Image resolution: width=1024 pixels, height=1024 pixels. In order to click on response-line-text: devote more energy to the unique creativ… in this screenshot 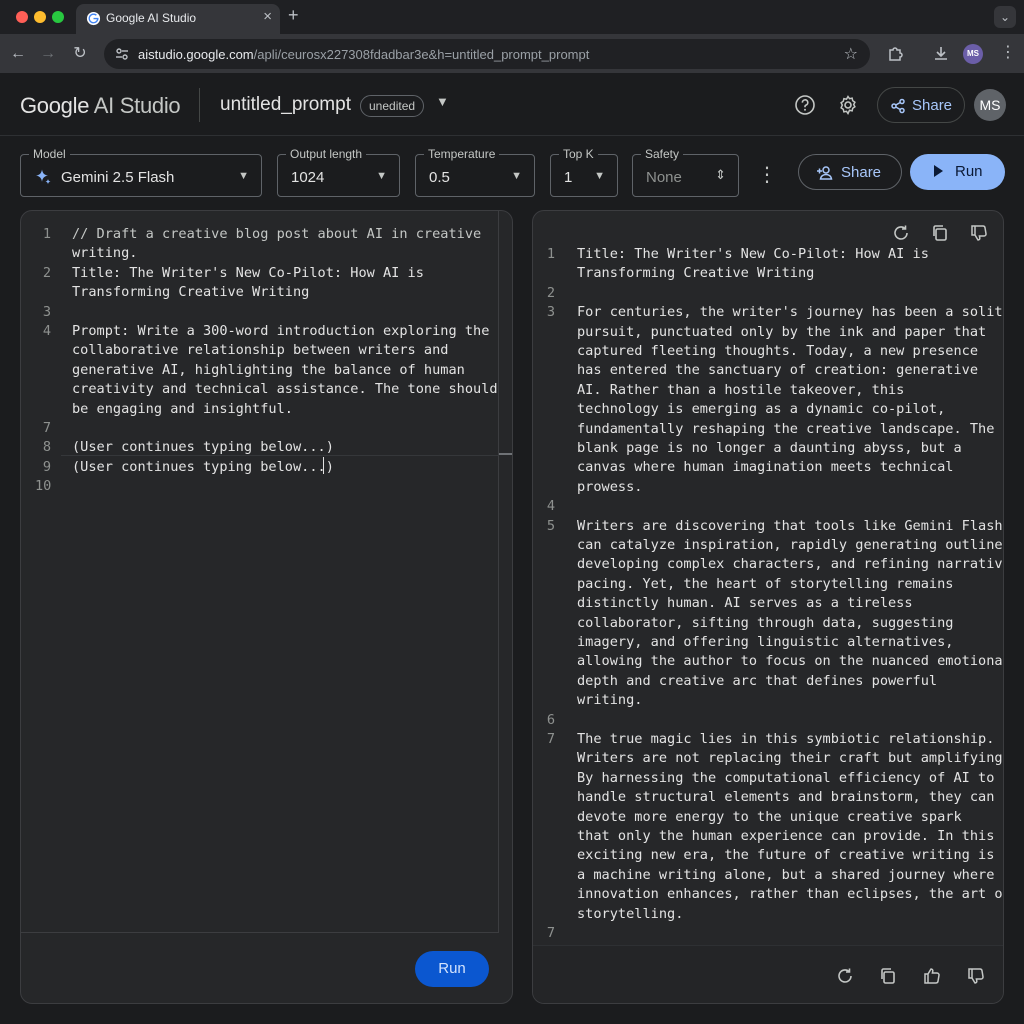, I will do `click(769, 816)`.